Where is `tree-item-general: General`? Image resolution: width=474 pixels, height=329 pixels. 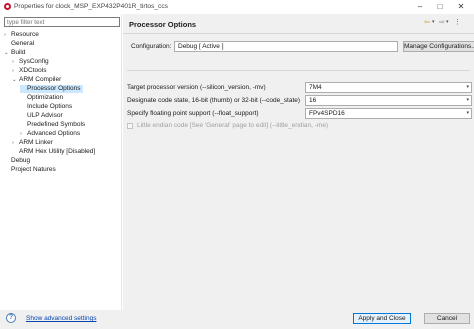
tree-item-general: General is located at coordinates (19, 44).